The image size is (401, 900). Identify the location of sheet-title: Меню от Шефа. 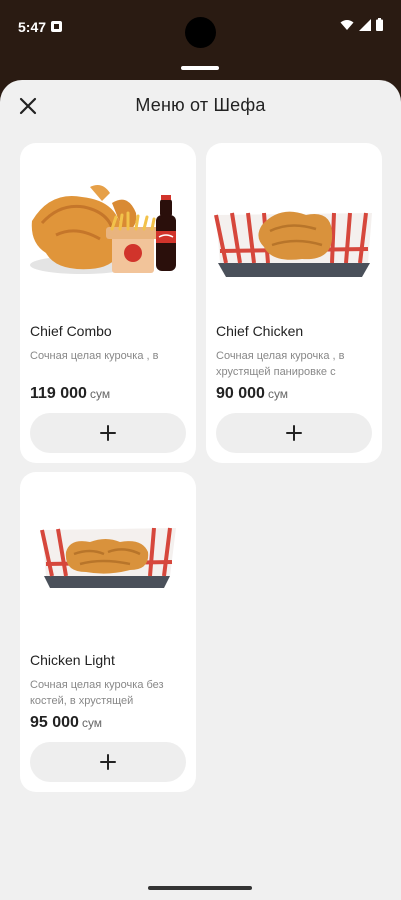
(200, 105).